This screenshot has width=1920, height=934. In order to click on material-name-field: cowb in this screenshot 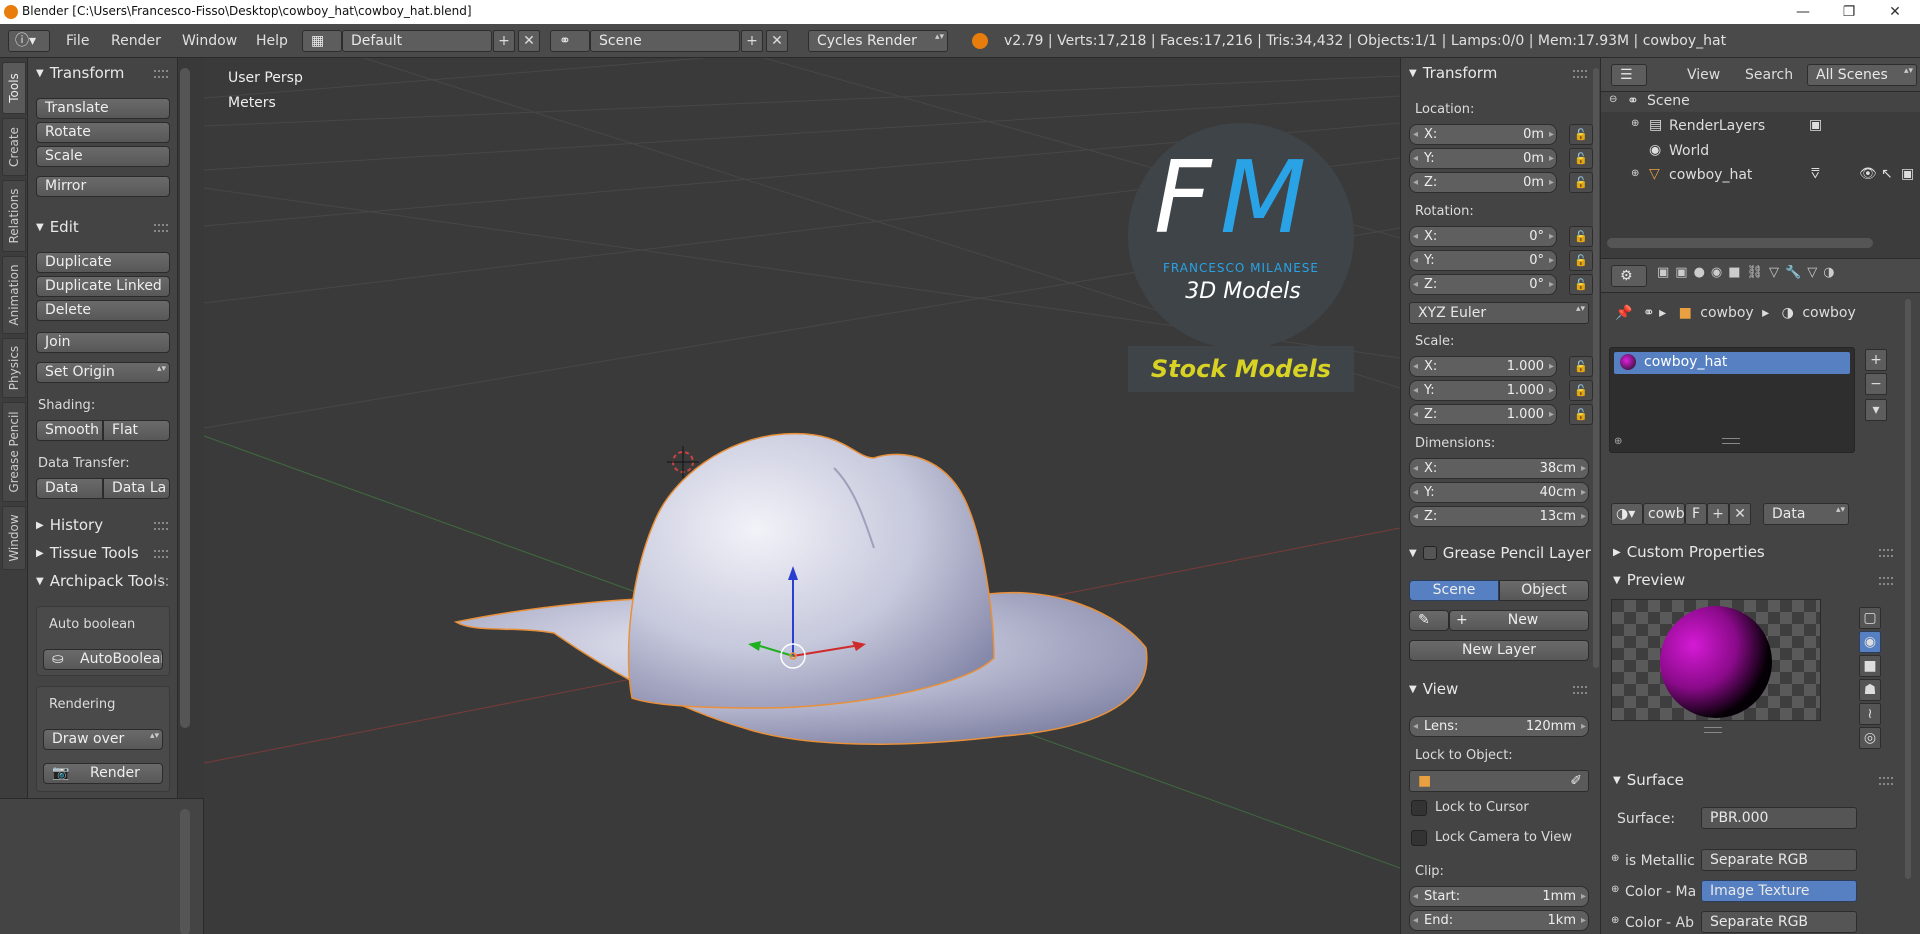, I will do `click(1664, 514)`.